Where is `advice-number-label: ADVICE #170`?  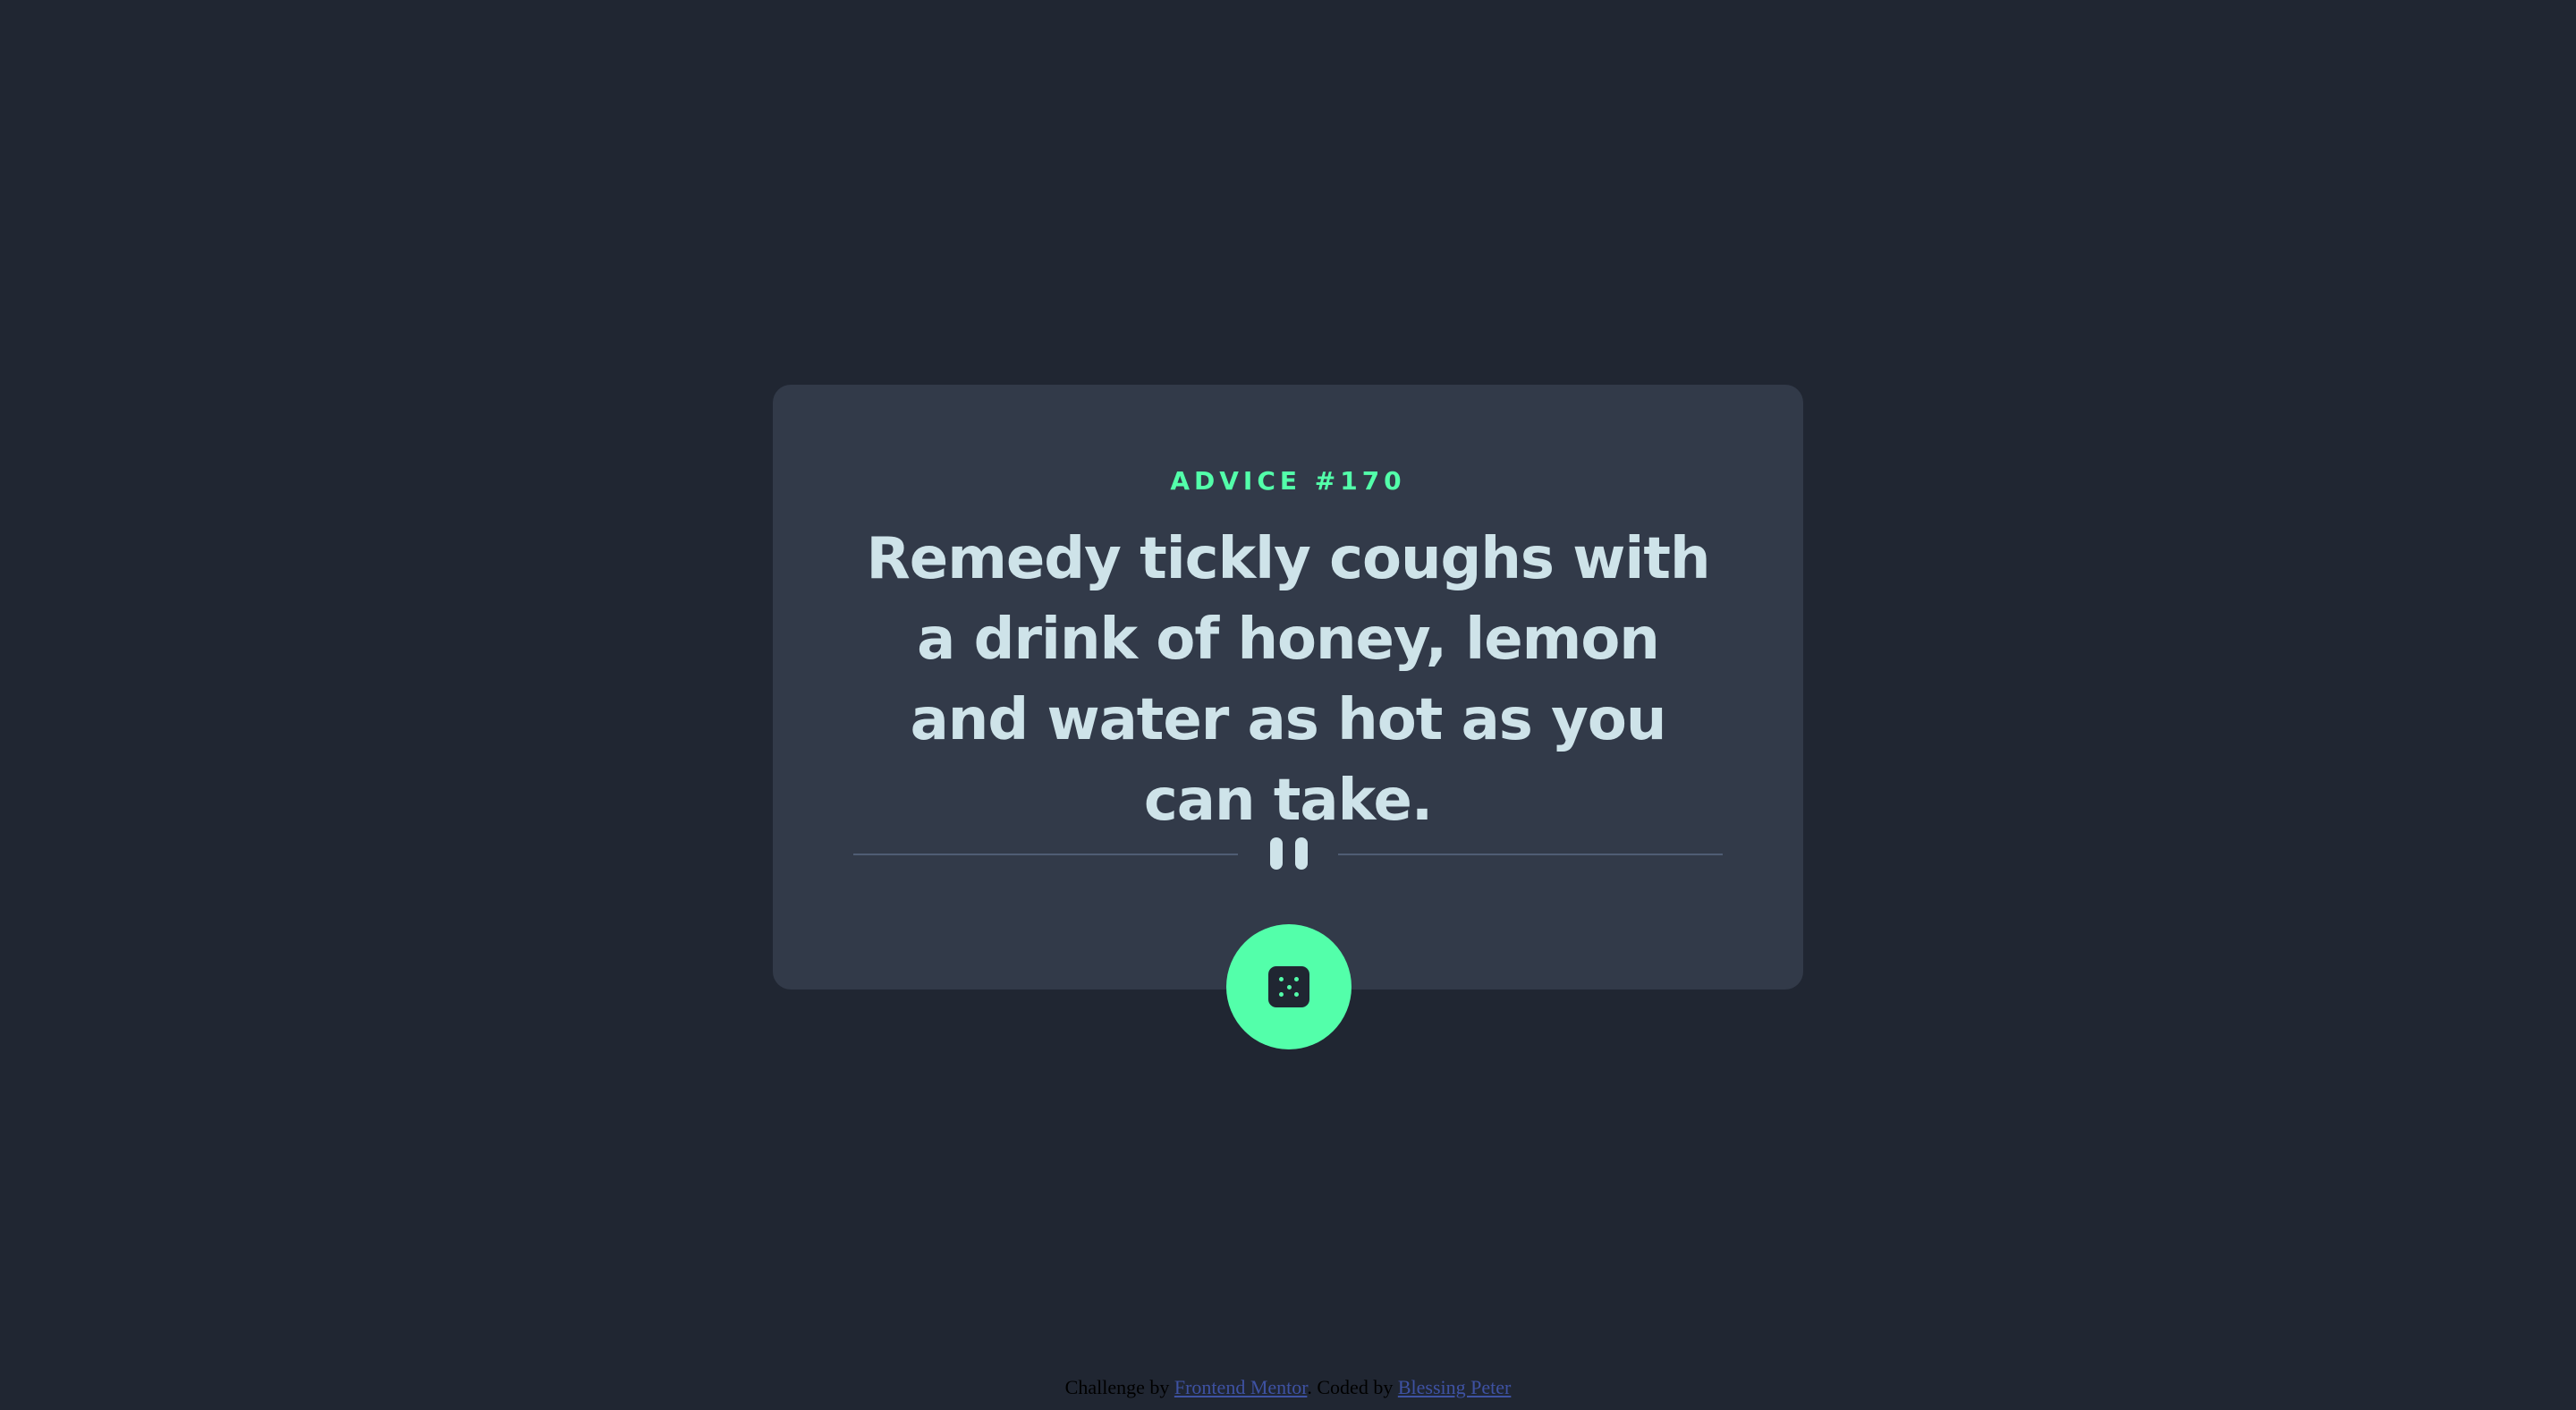
advice-number-label: ADVICE #170 is located at coordinates (1288, 481).